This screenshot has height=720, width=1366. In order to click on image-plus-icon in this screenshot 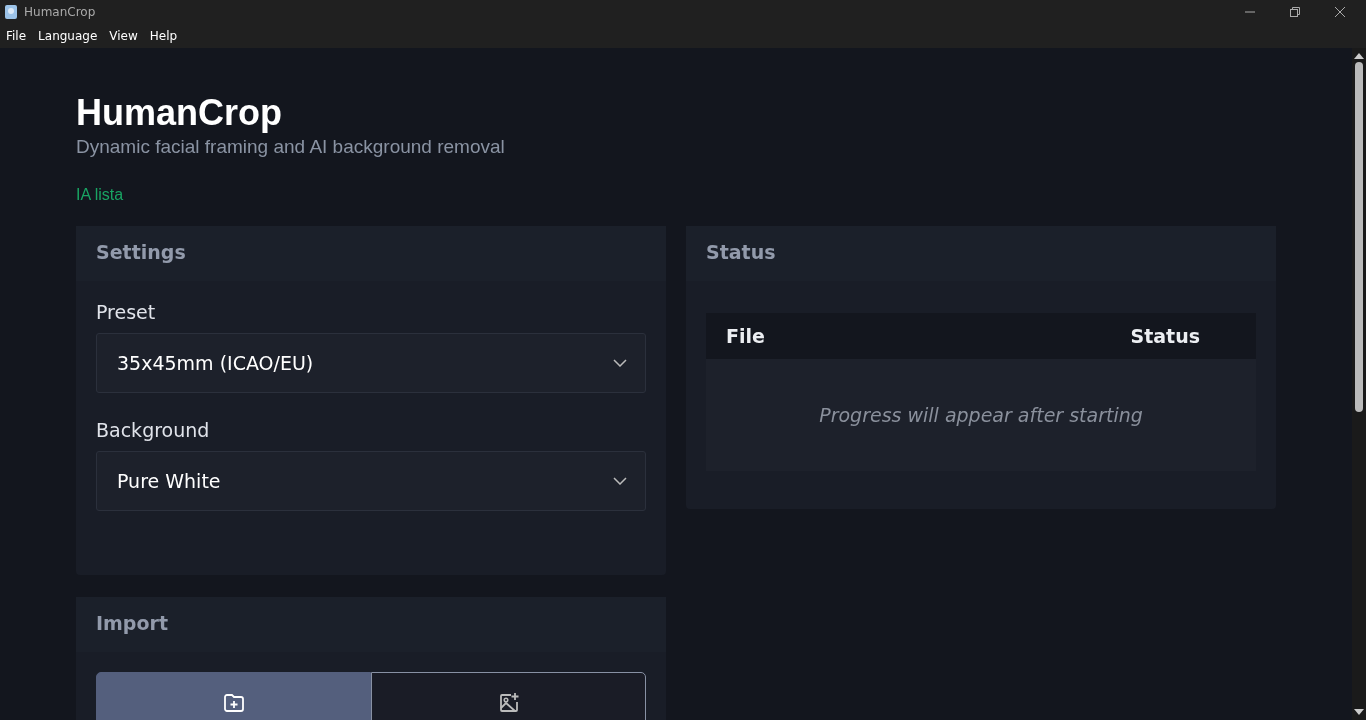, I will do `click(508, 703)`.